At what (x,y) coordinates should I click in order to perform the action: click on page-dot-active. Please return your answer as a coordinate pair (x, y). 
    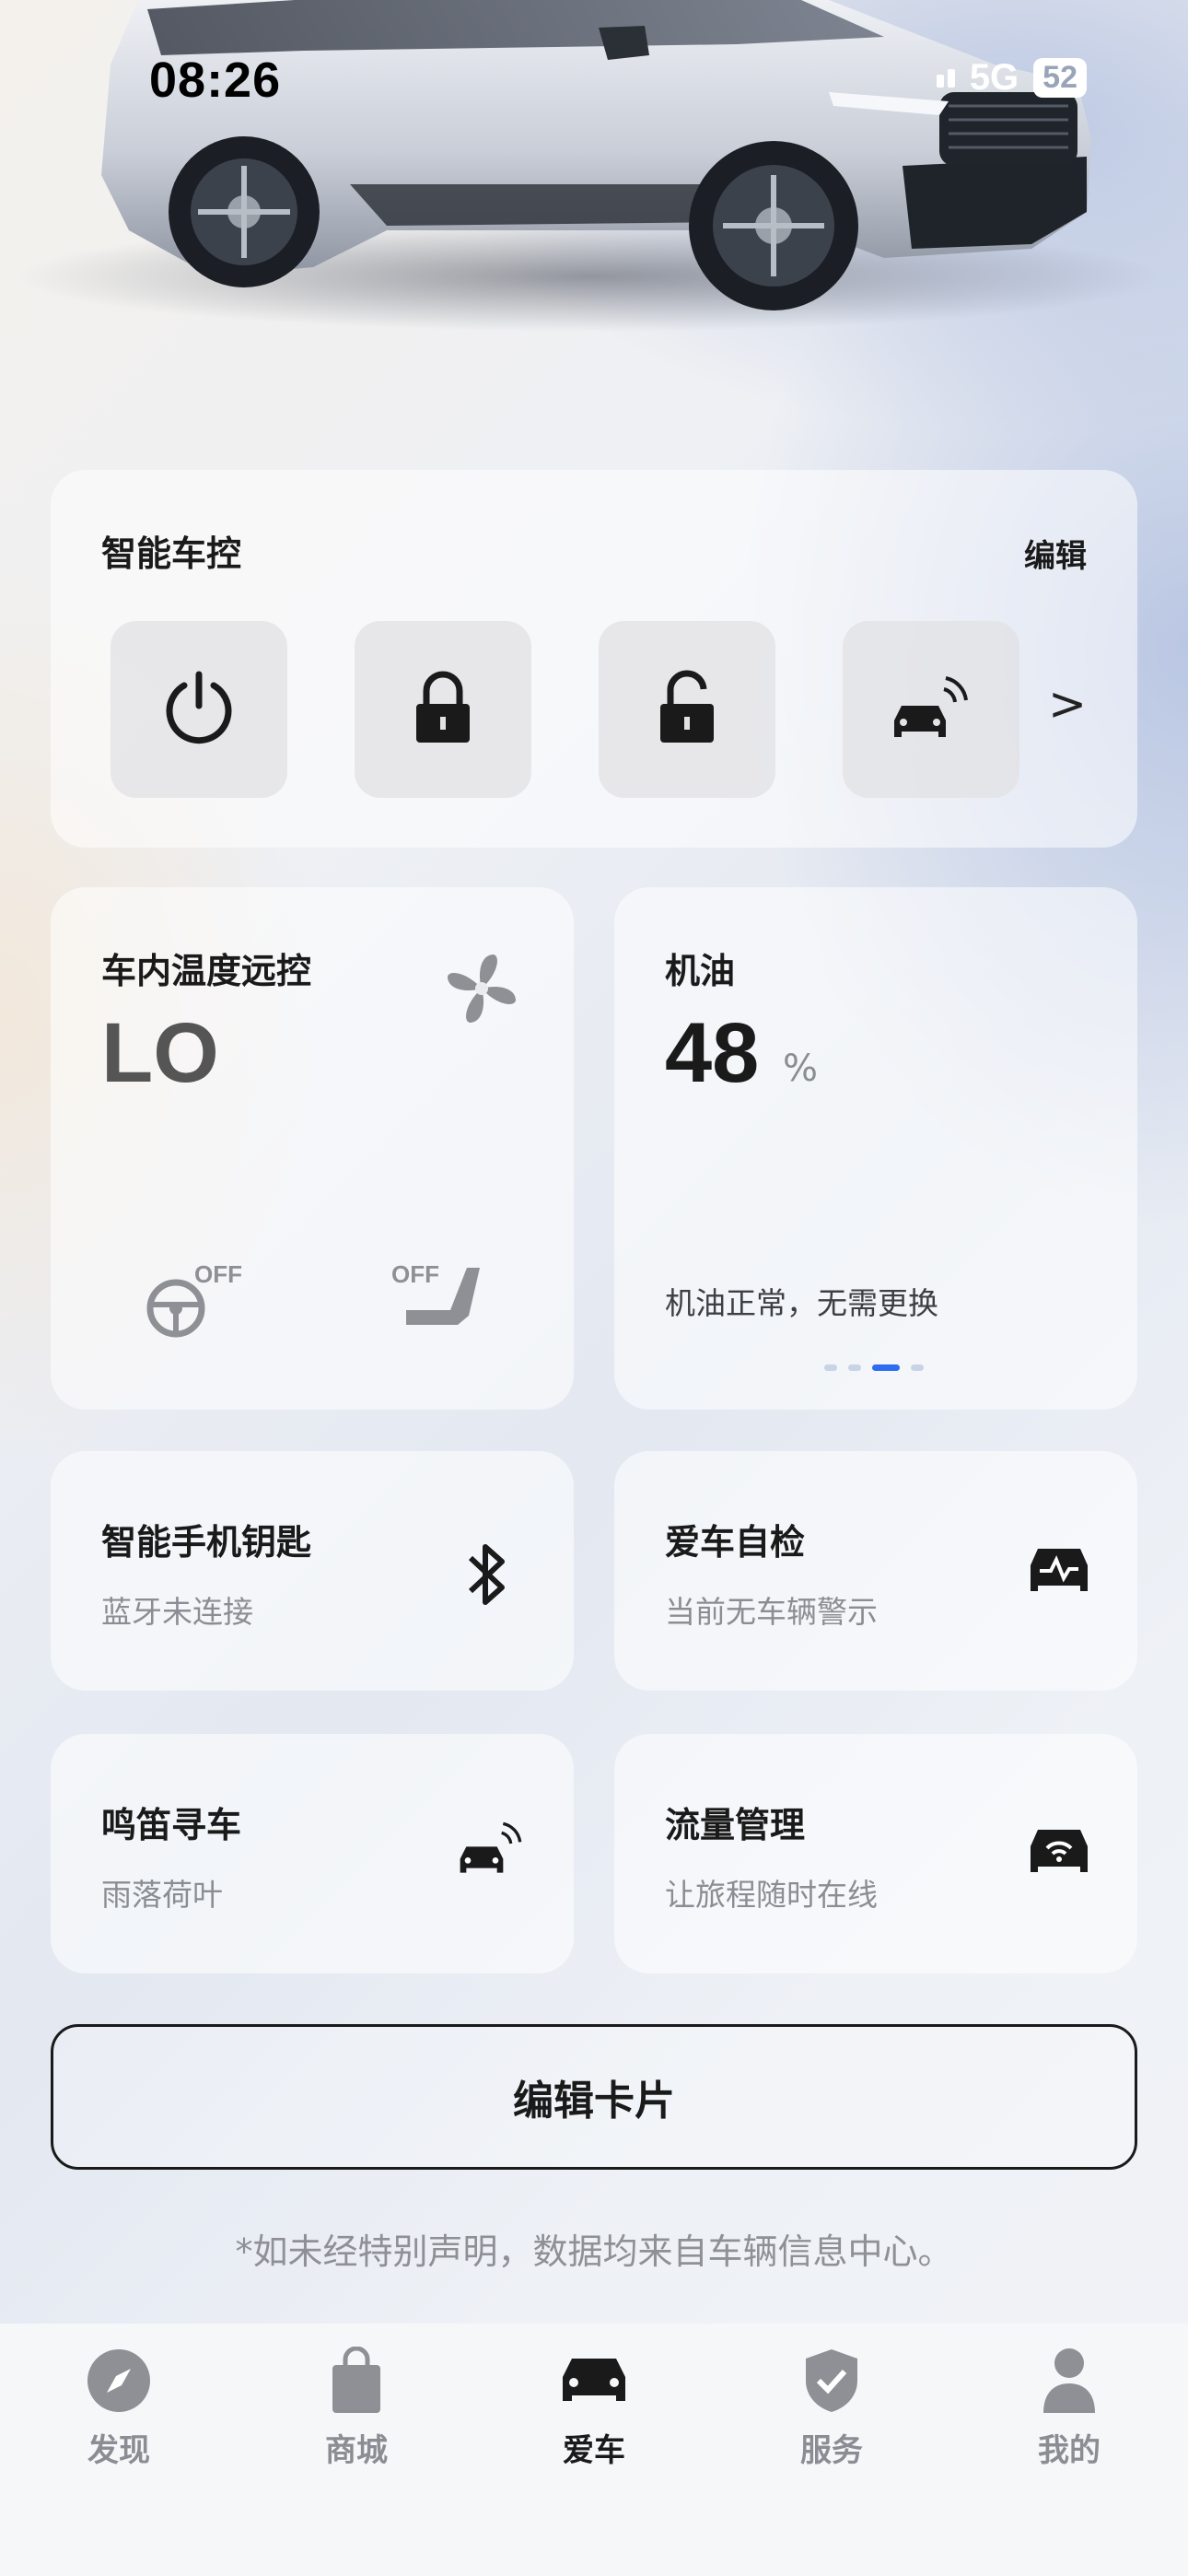
    Looking at the image, I should click on (886, 1367).